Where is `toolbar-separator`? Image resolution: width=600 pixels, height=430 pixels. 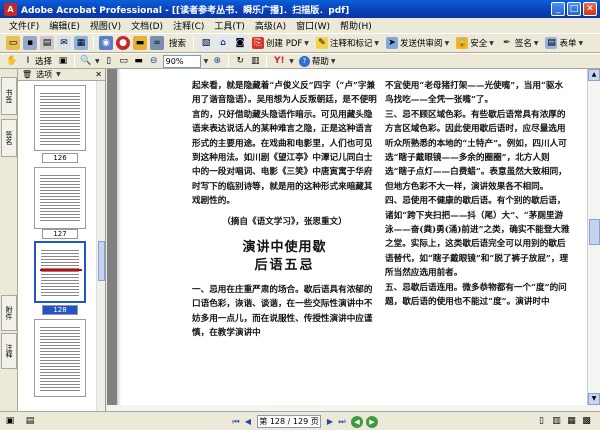 toolbar-separator is located at coordinates (267, 61).